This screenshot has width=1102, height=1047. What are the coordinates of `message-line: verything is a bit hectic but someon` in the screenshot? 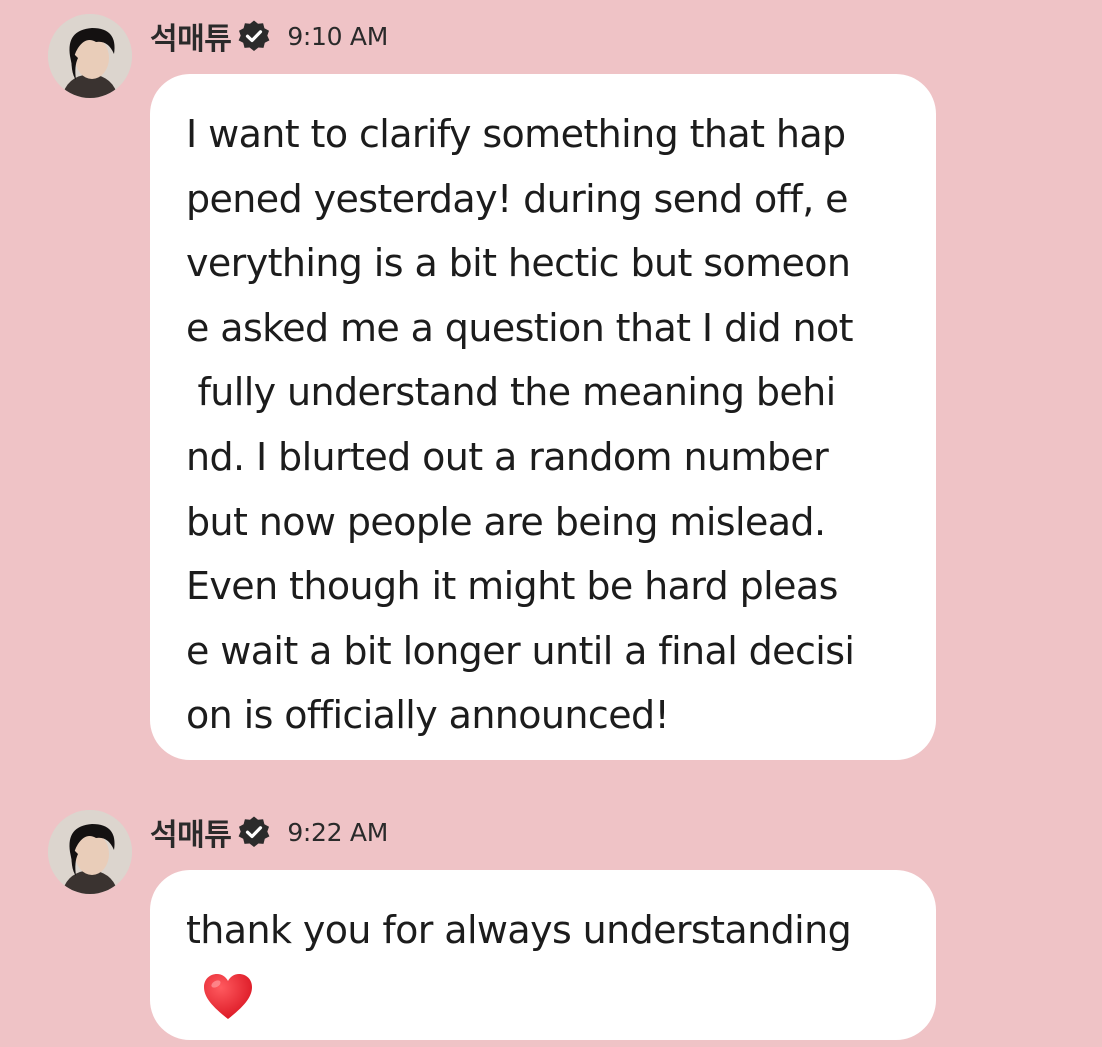 It's located at (518, 263).